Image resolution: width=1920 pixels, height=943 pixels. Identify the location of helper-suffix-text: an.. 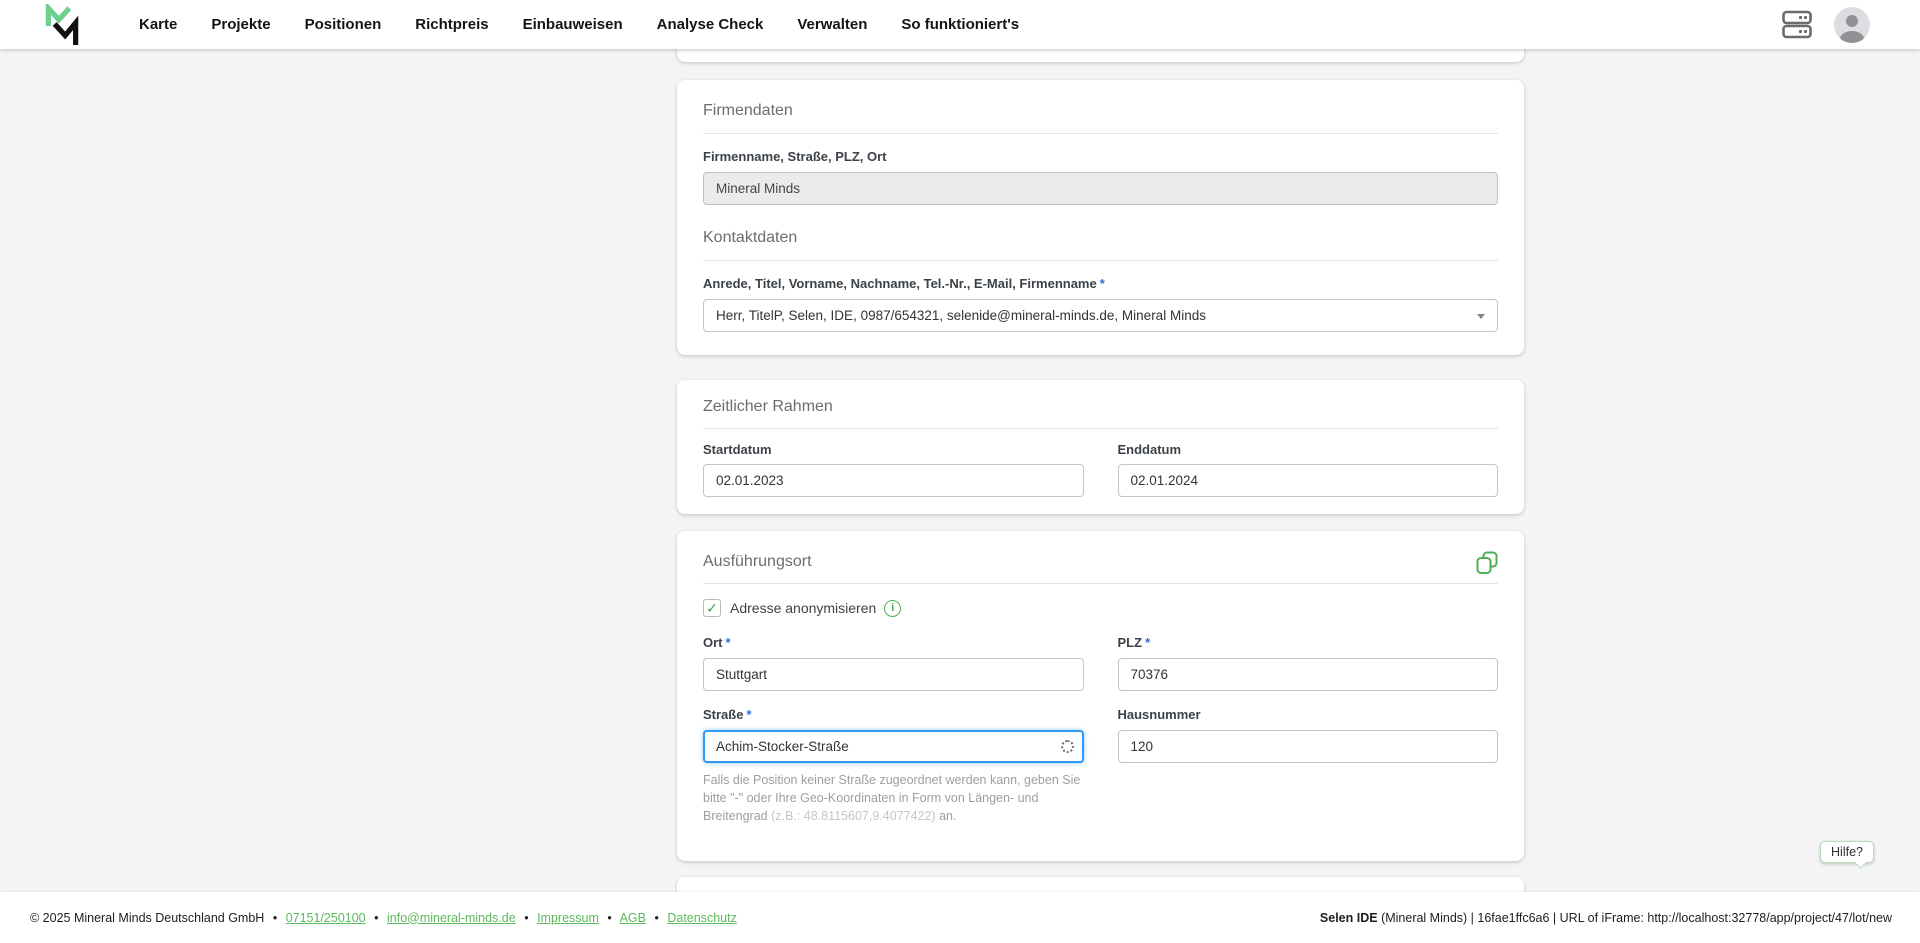
(946, 816).